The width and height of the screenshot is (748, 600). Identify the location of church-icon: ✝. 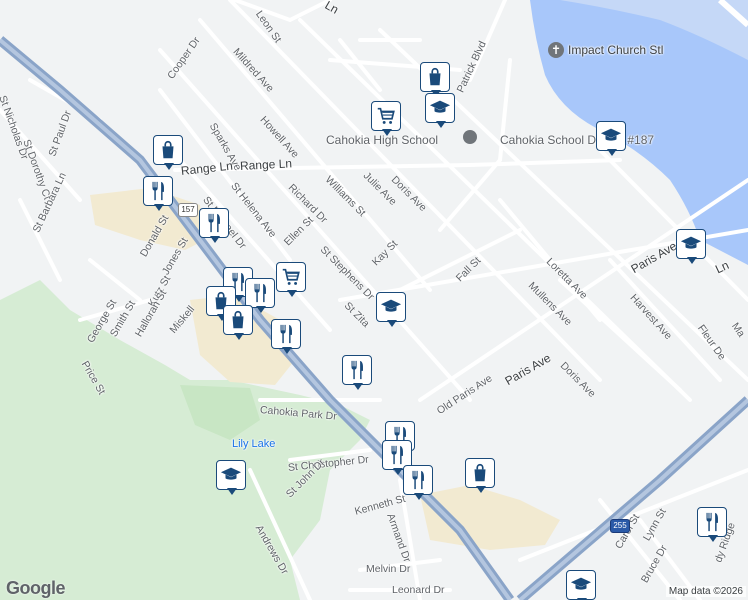
(556, 50).